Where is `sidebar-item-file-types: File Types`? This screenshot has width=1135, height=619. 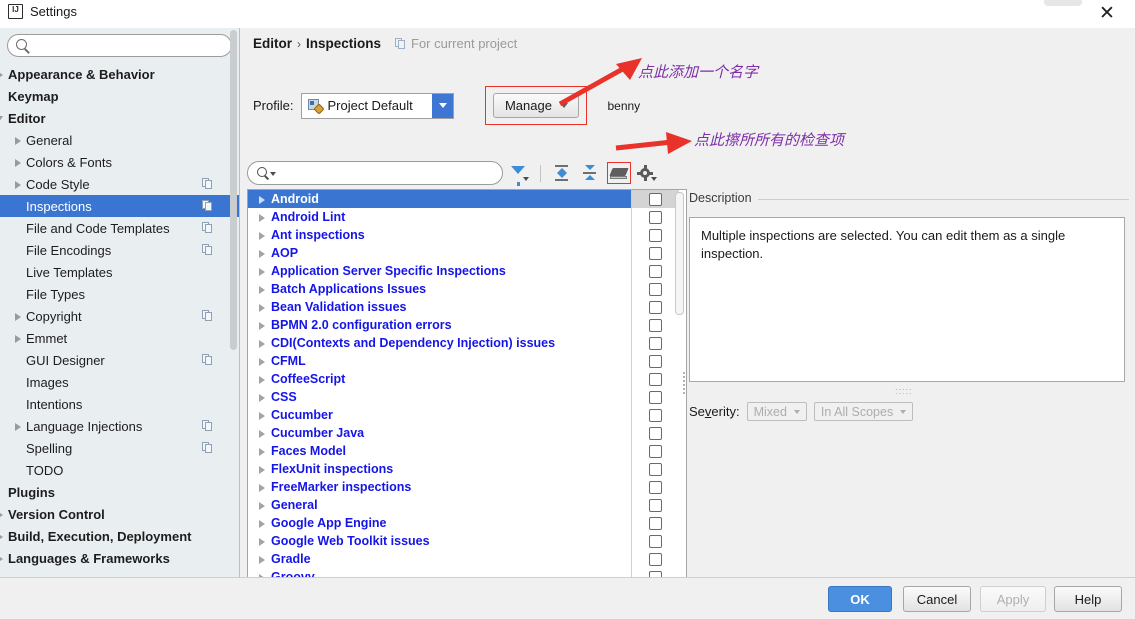 sidebar-item-file-types: File Types is located at coordinates (119, 294).